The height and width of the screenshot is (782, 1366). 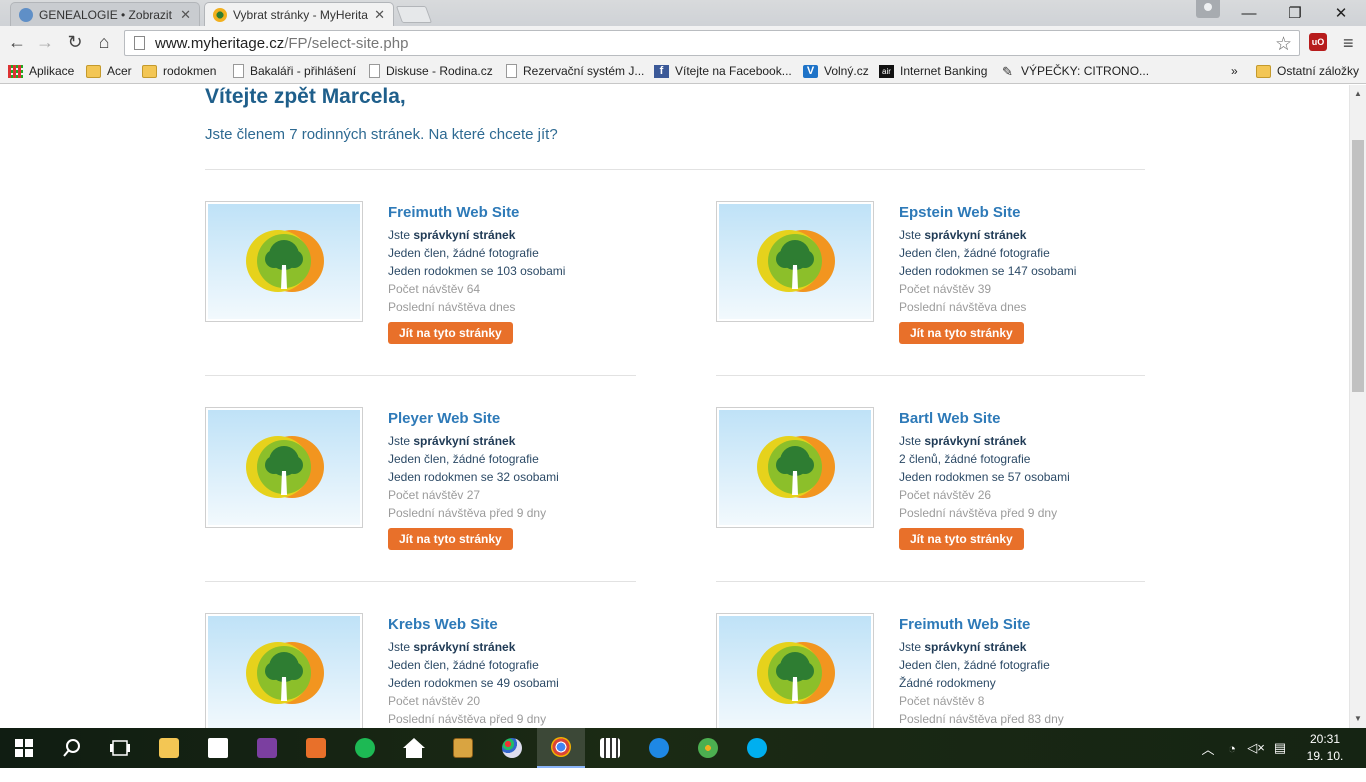 I want to click on url-host: www.myheritage.cz, so click(x=220, y=43).